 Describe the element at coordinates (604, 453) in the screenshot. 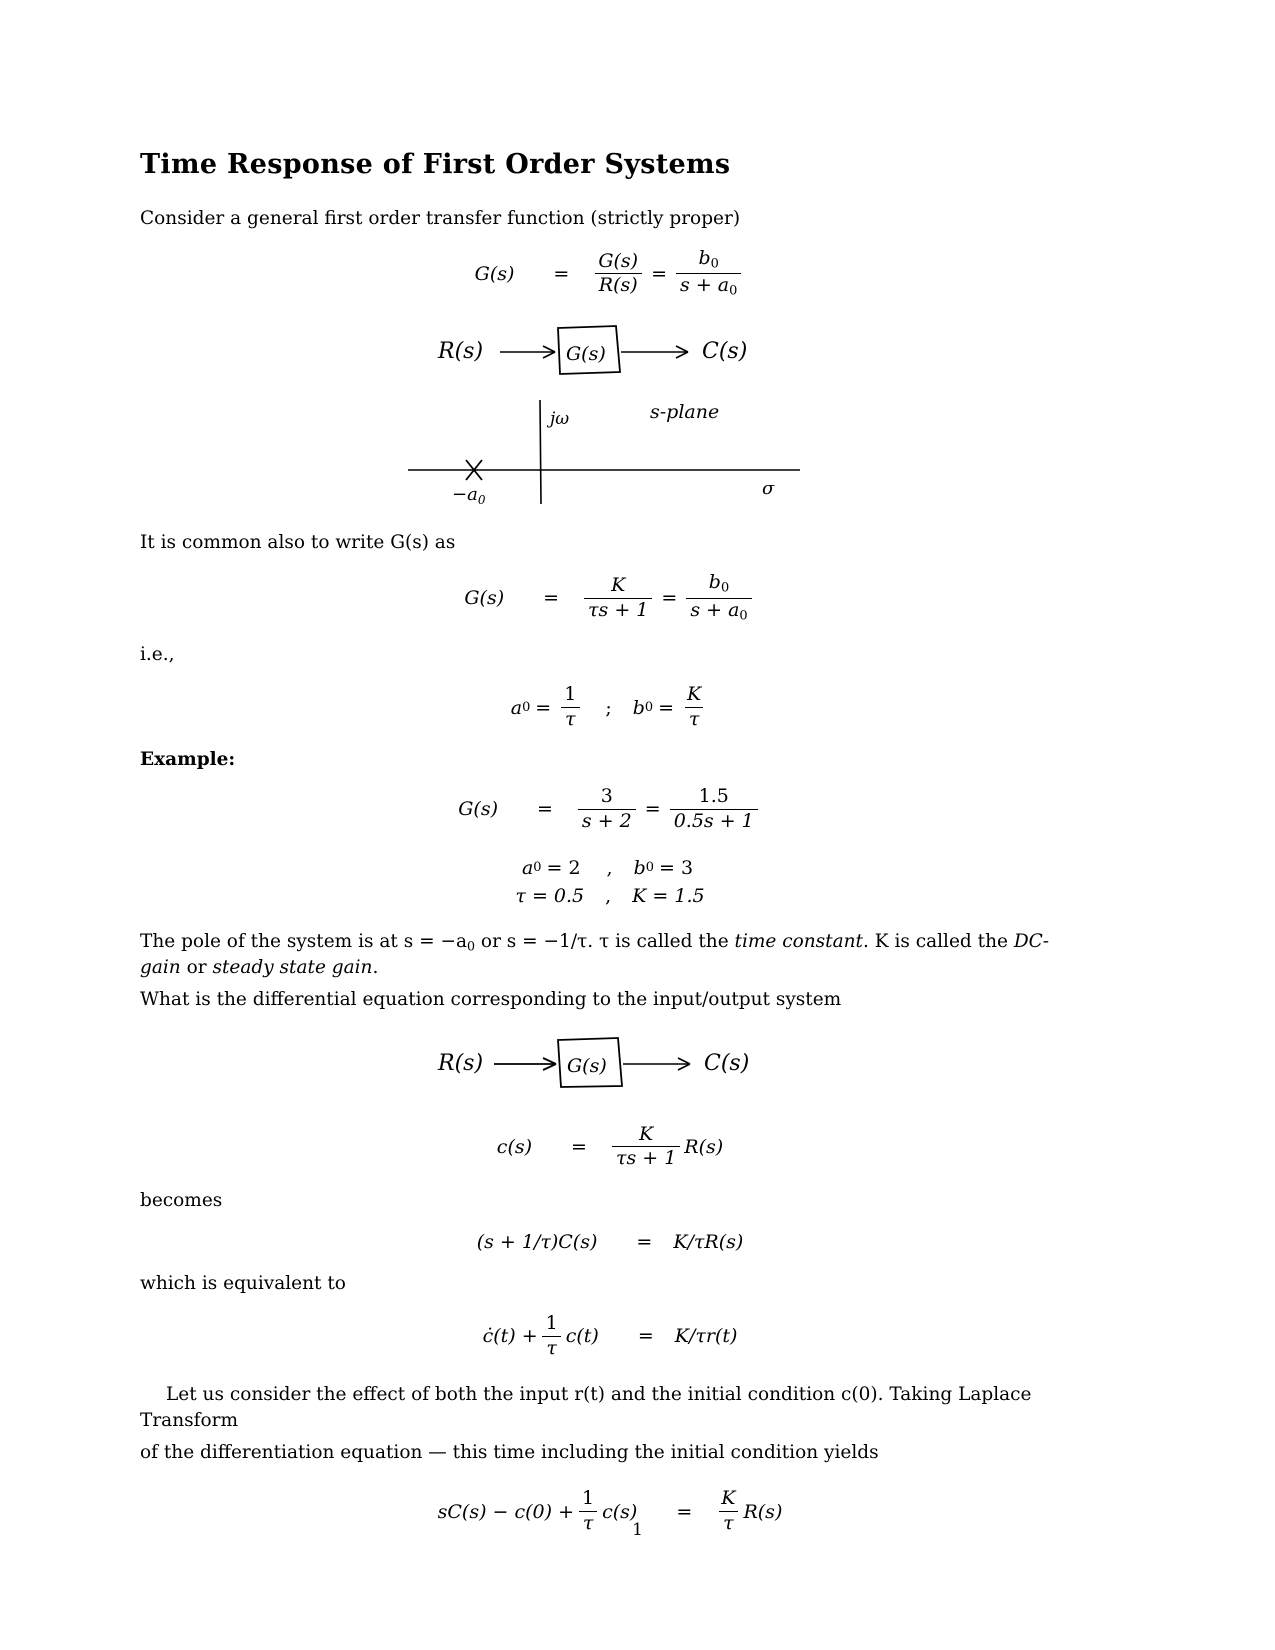

I see `s-plane-svg: −a0 jω s-plane σ` at that location.